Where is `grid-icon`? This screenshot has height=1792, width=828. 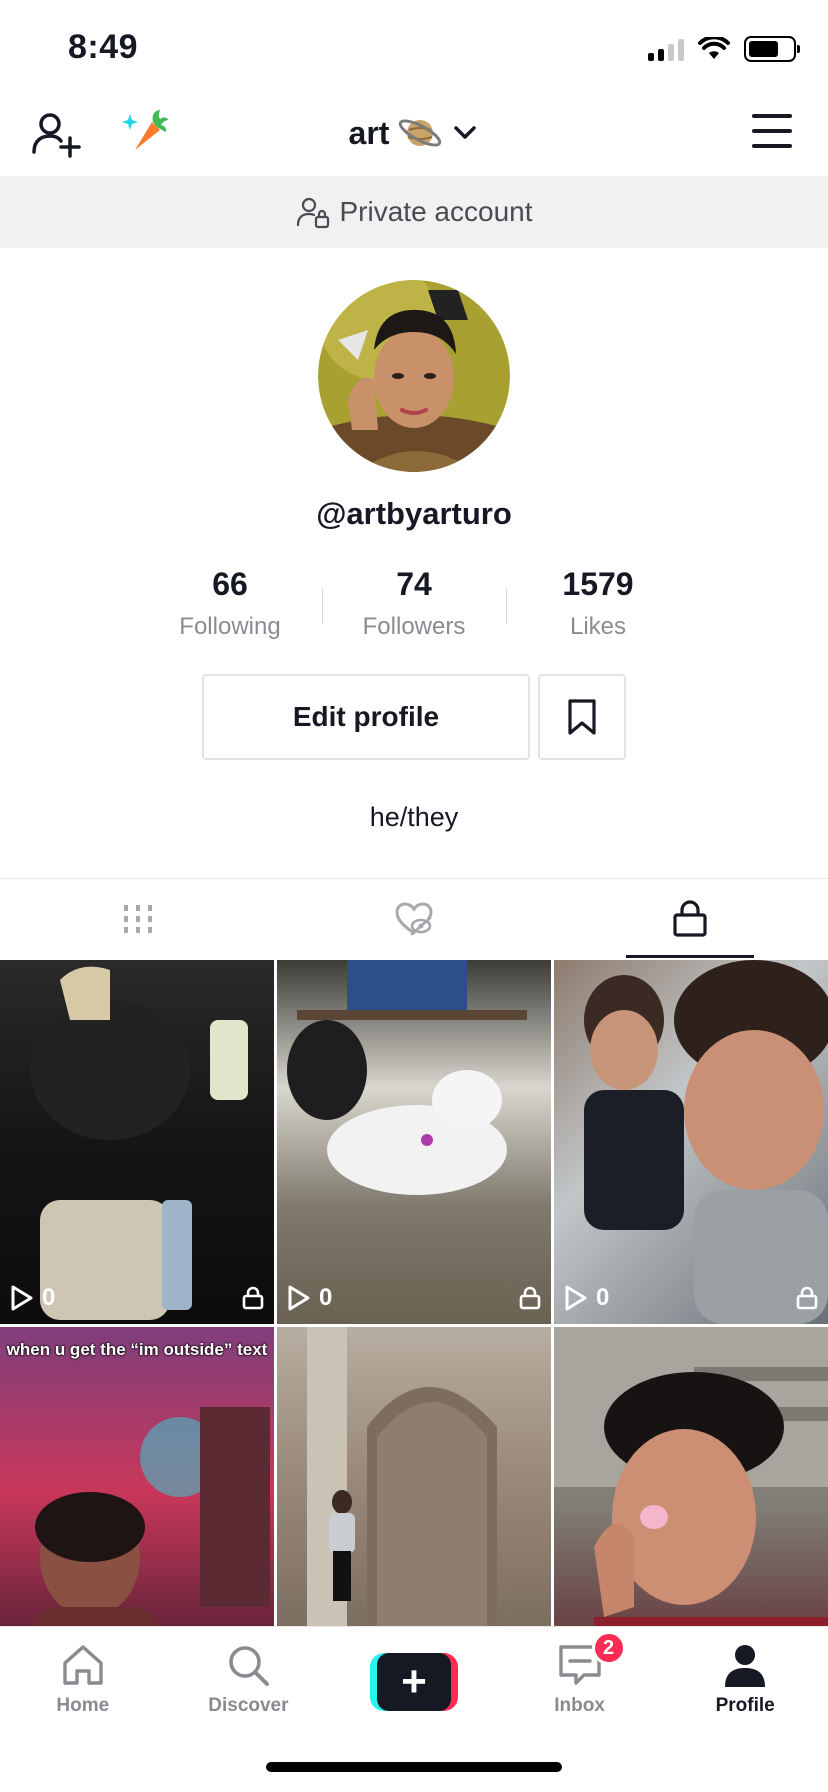
grid-icon is located at coordinates (138, 918).